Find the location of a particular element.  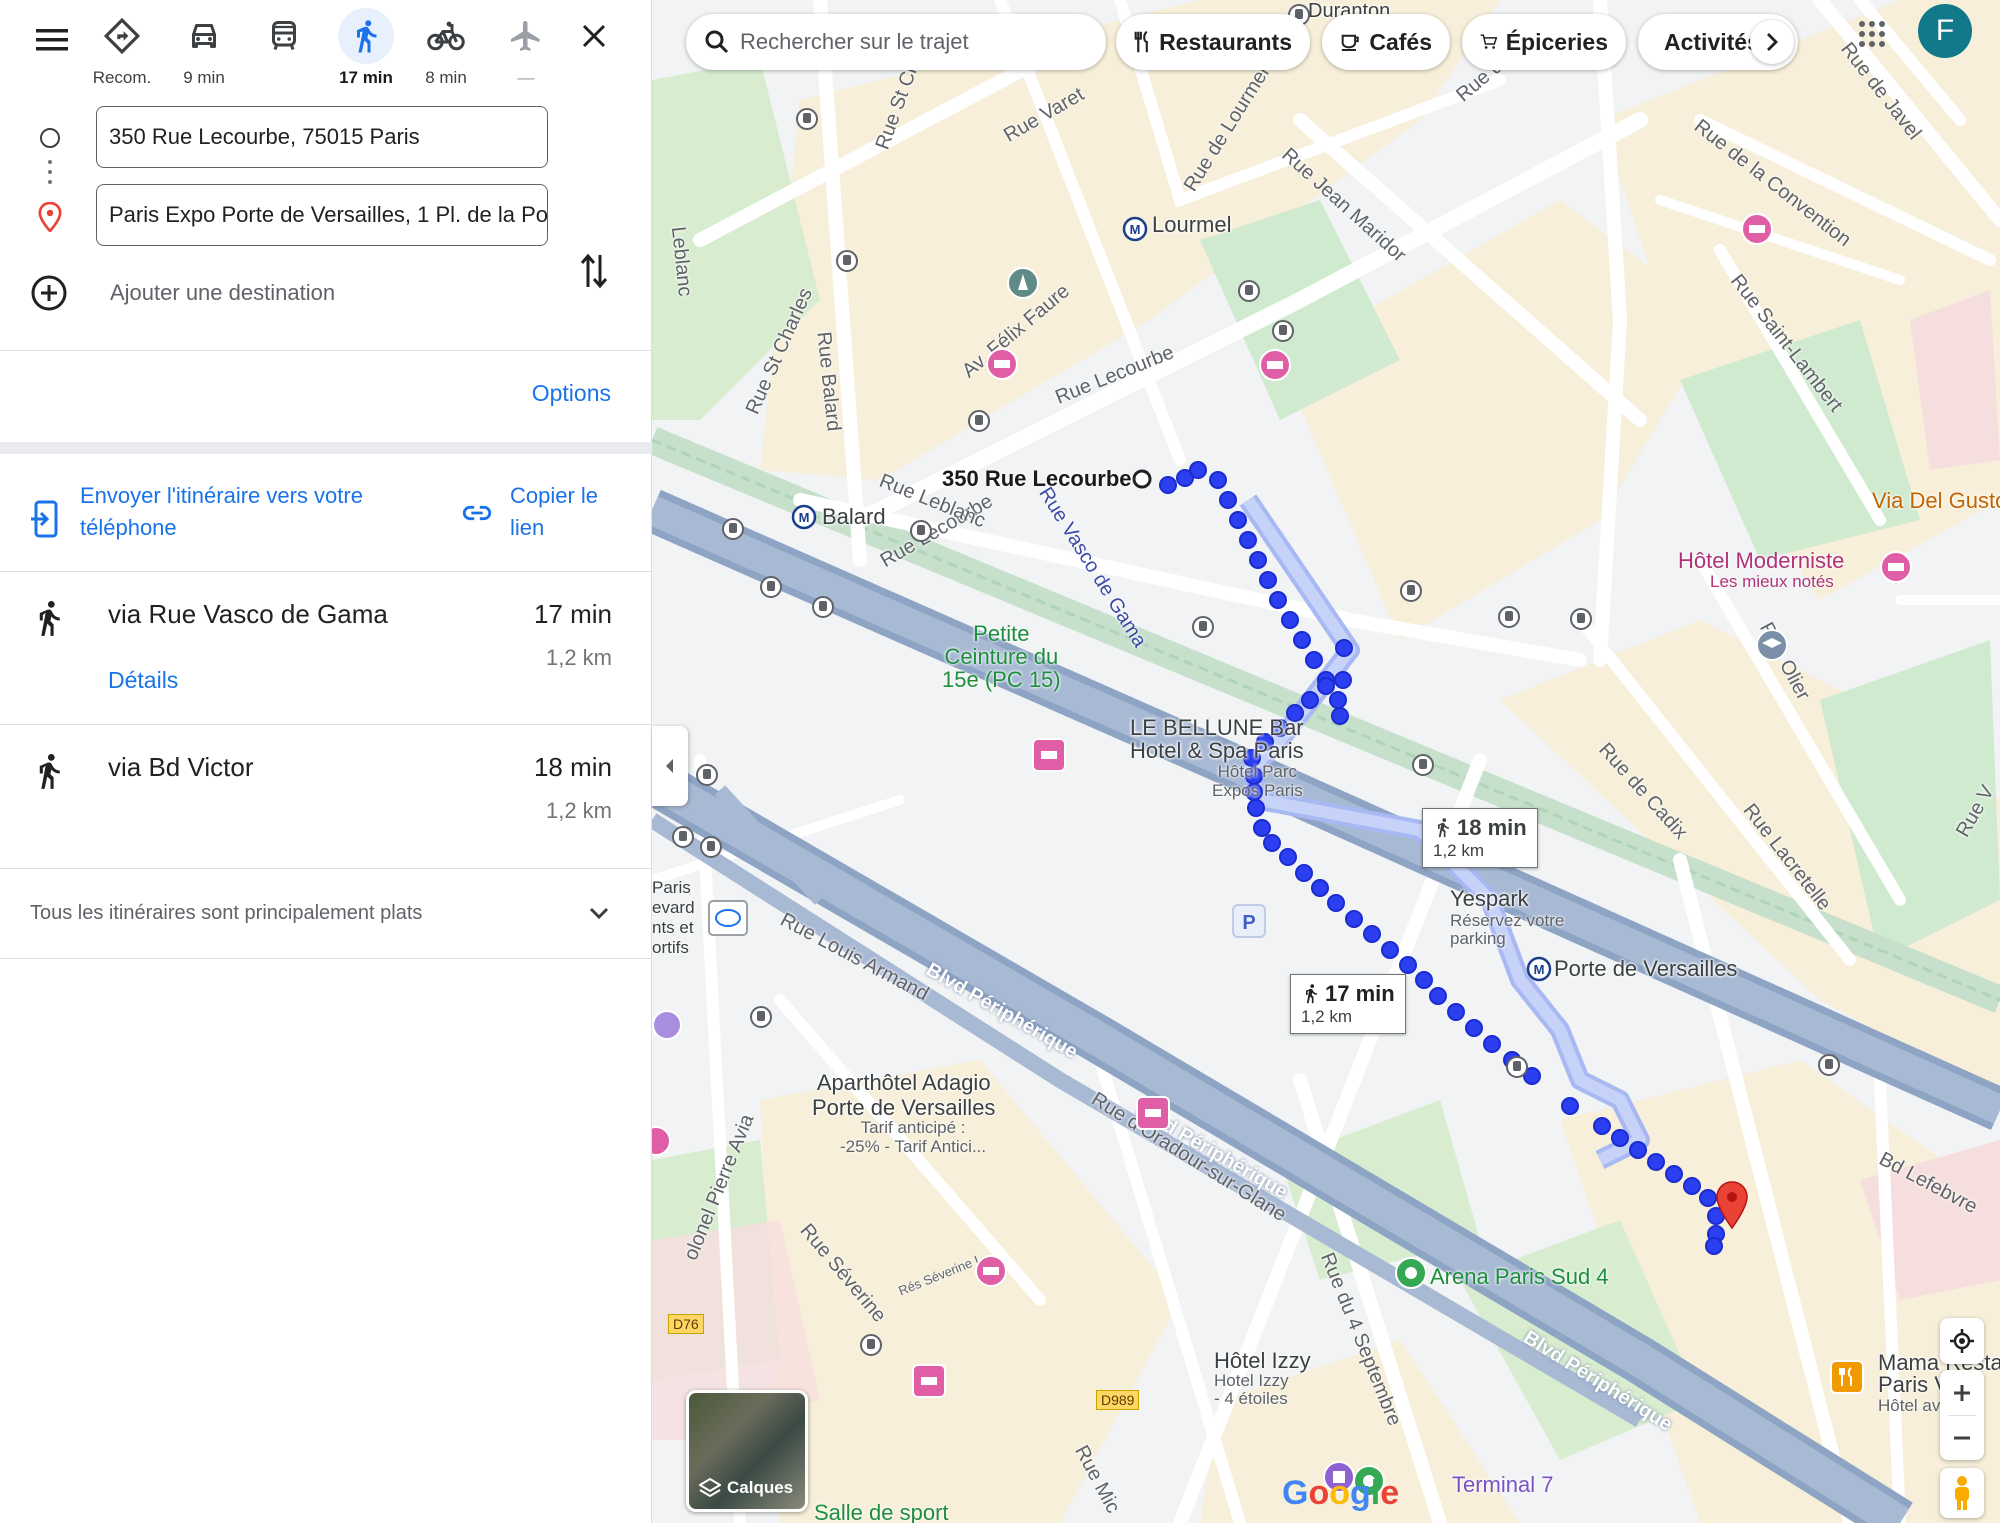

mode-flight: — is located at coordinates (526, 49).